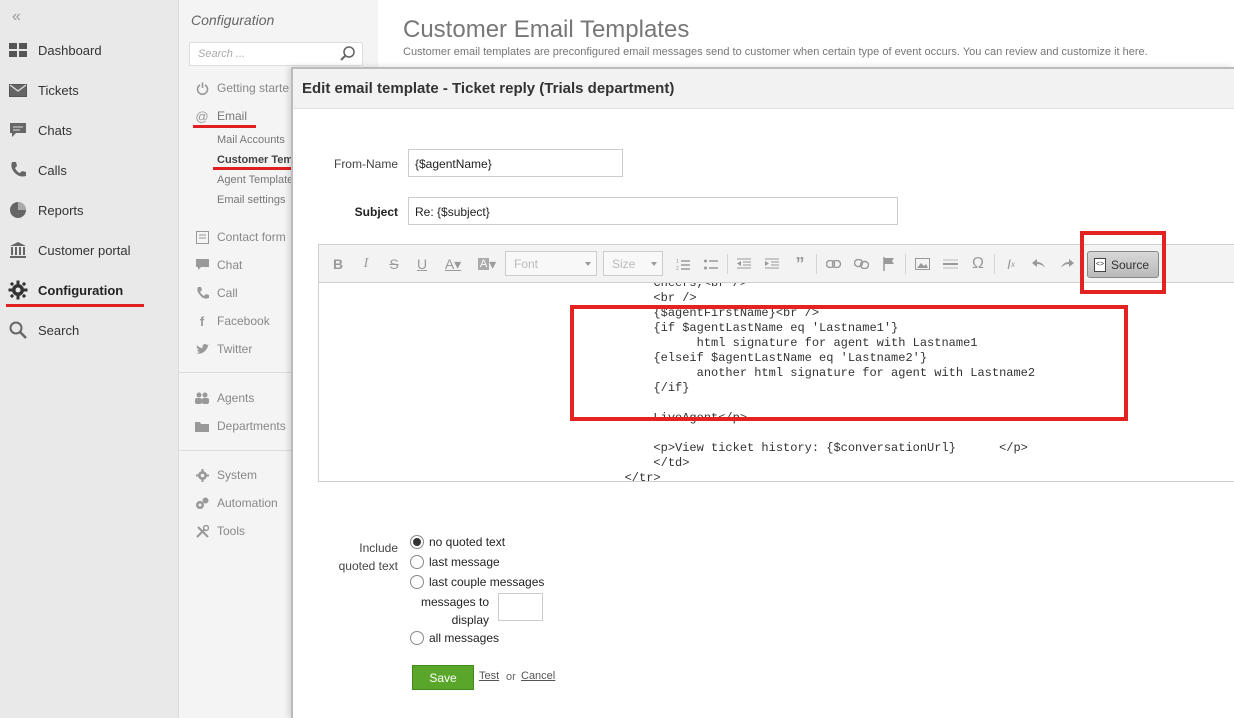 The height and width of the screenshot is (718, 1234). Describe the element at coordinates (258, 160) in the screenshot. I see `subnav-customer-templates: Customer Temp` at that location.